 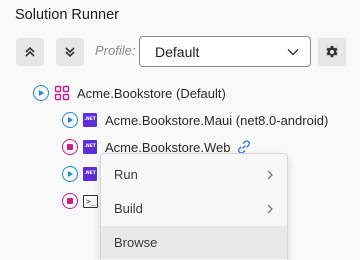 What do you see at coordinates (151, 93) in the screenshot?
I see `tree-item-label: Acme.Bookstore (Default)` at bounding box center [151, 93].